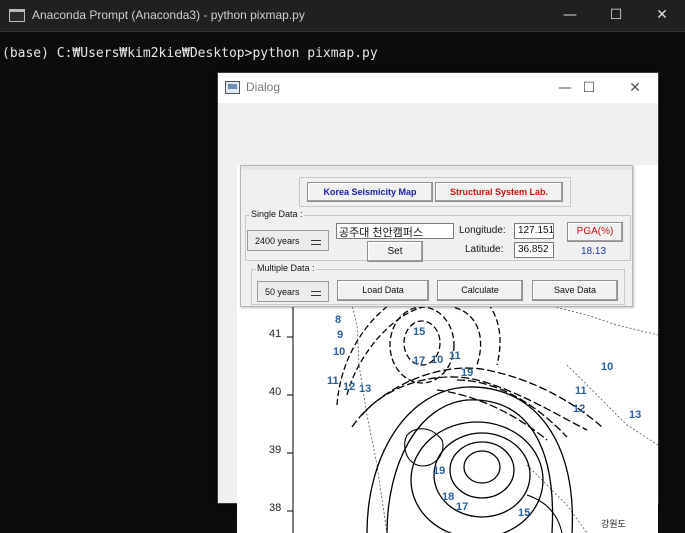 The image size is (685, 533). I want to click on latitude-label-39: 39, so click(275, 450).